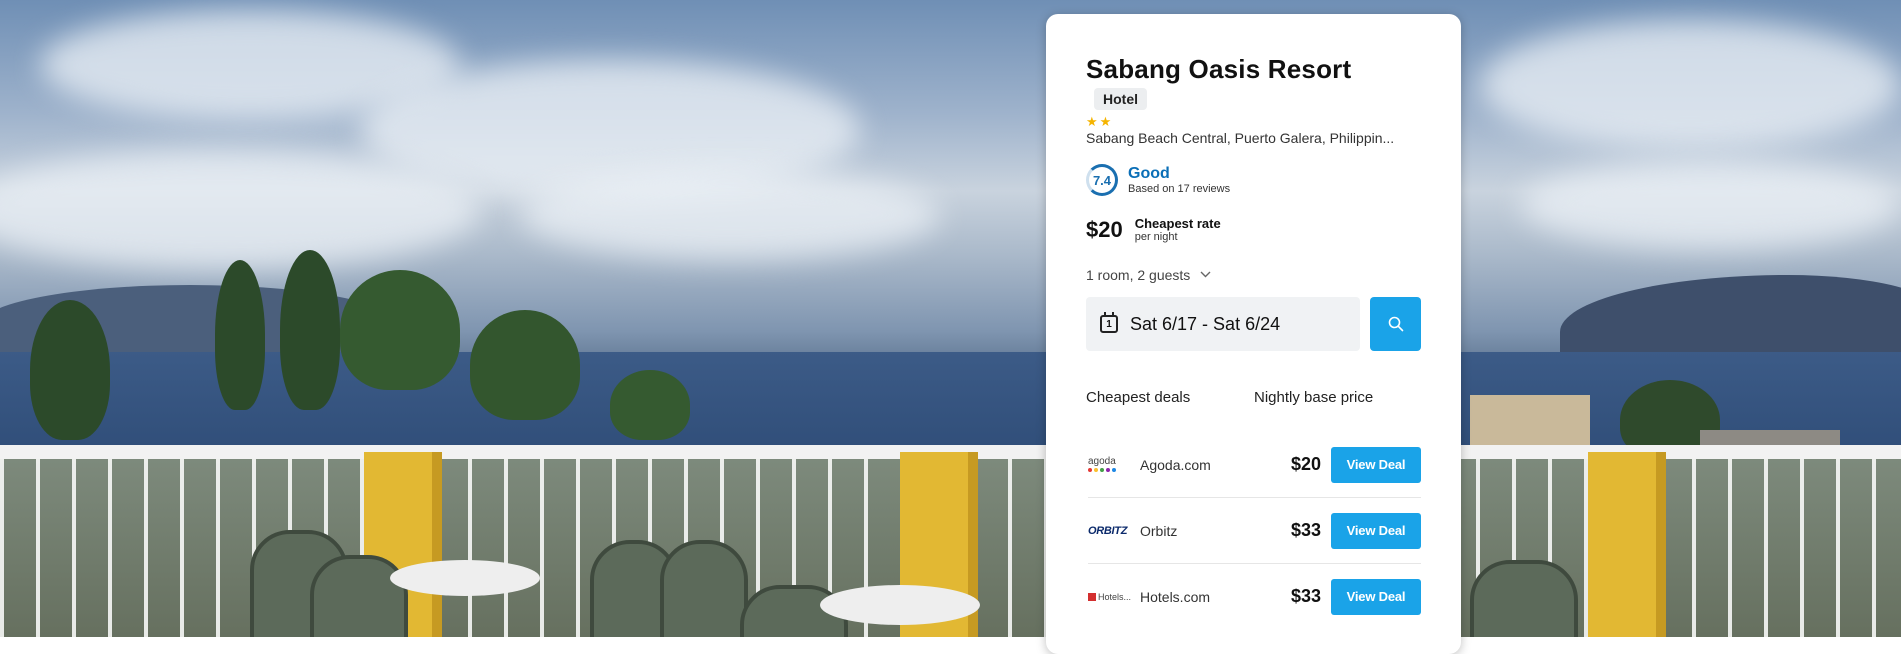 The width and height of the screenshot is (1901, 654). I want to click on orbitz-logo: ORBITZ, so click(1108, 530).